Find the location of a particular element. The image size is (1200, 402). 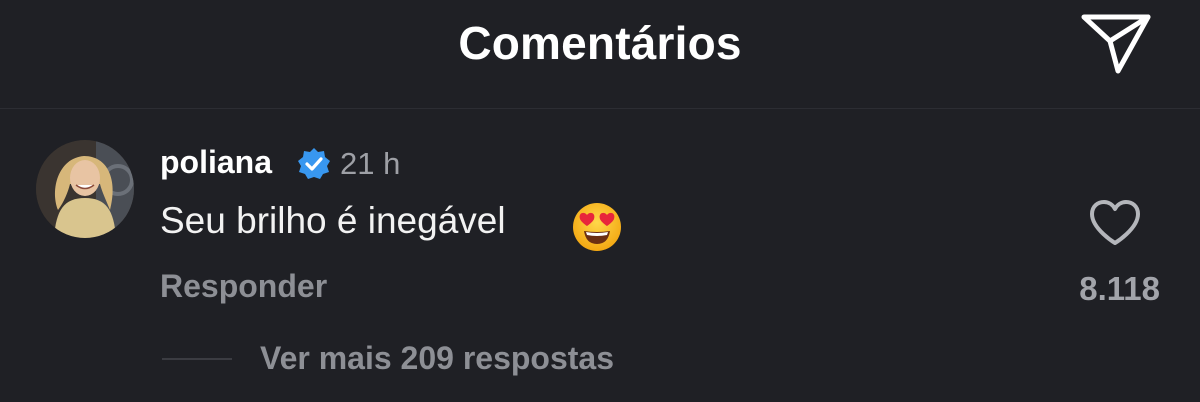

reply-button: Responder is located at coordinates (243, 286).